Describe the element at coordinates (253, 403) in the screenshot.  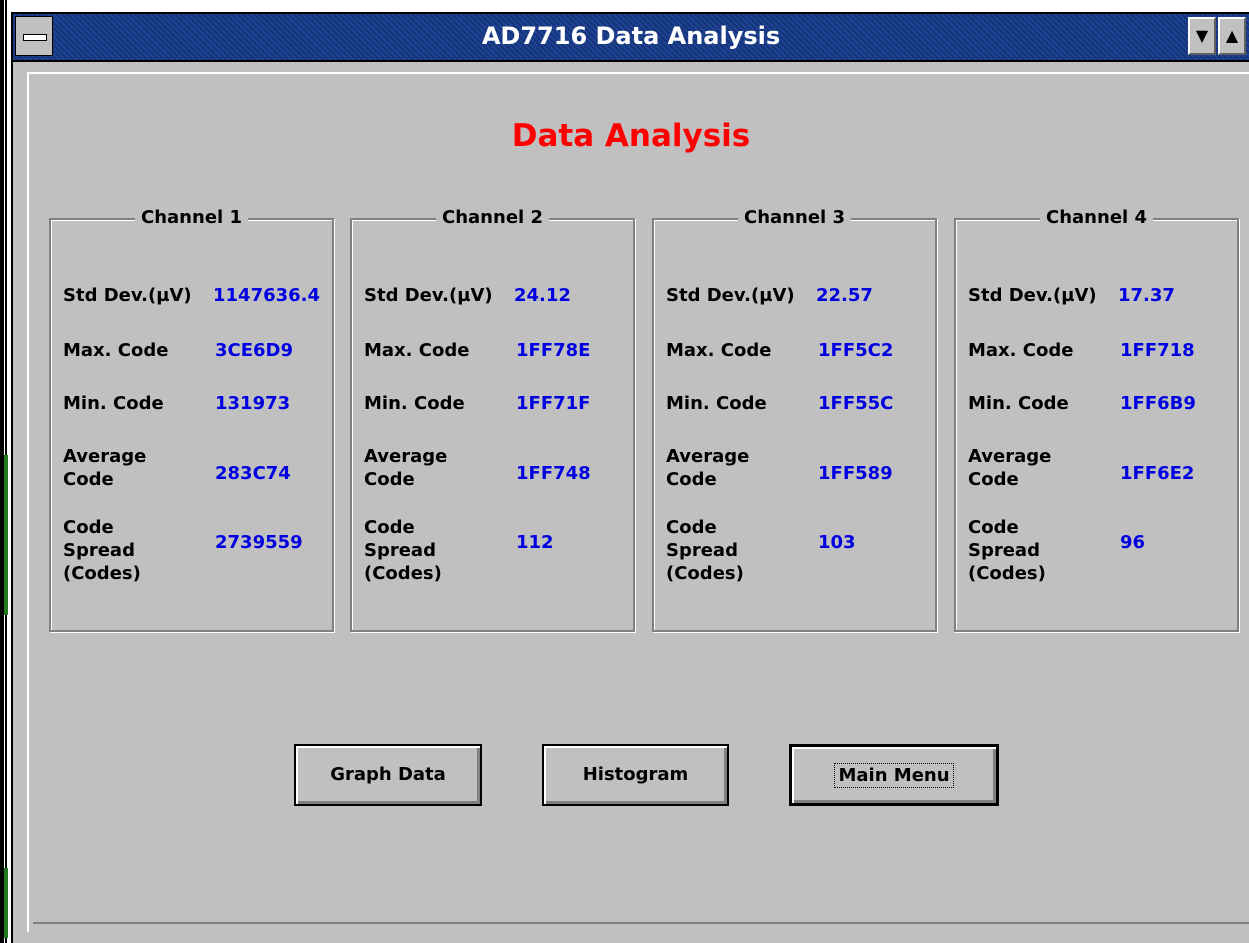
I see `min-code-value: 131973` at that location.